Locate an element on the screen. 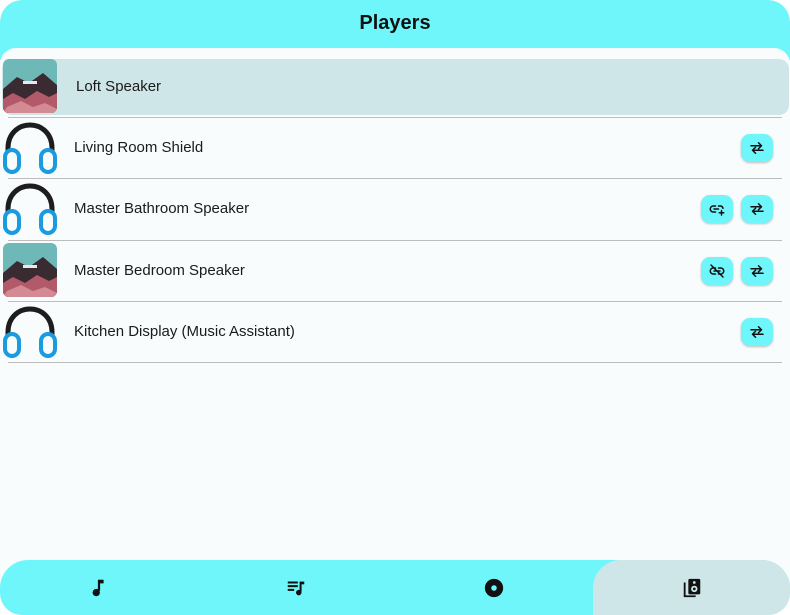 The image size is (790, 615). album-icon is located at coordinates (493, 587).